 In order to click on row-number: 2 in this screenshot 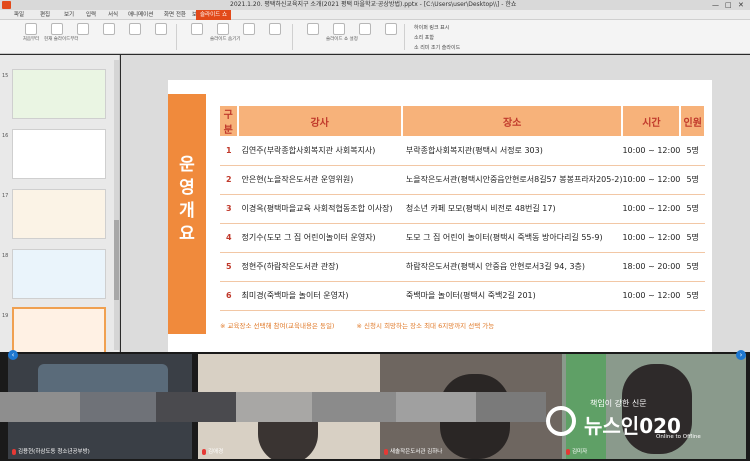, I will do `click(229, 180)`.